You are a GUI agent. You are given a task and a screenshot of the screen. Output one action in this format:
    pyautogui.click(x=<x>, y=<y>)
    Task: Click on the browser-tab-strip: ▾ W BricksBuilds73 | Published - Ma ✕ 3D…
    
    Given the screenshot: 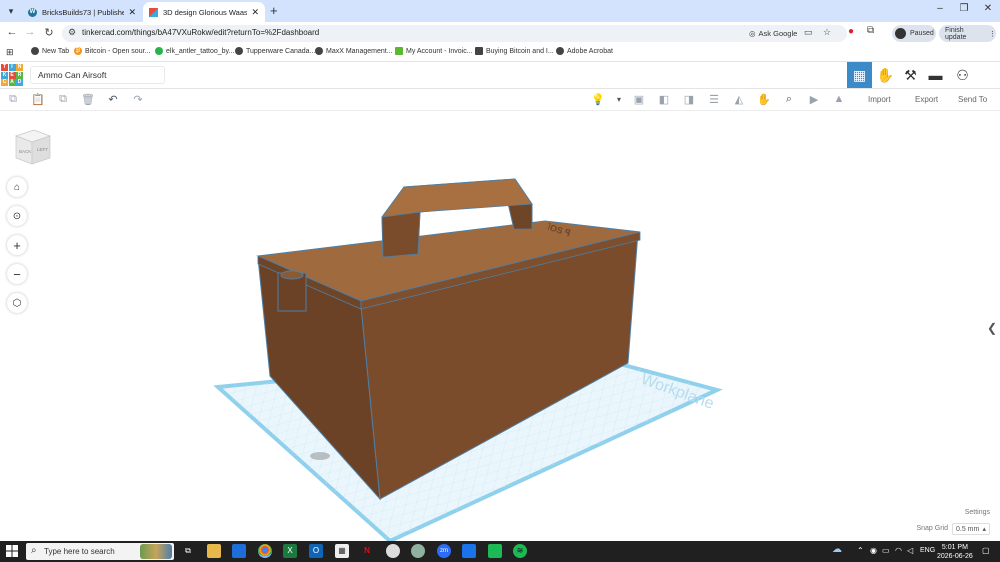 What is the action you would take?
    pyautogui.click(x=500, y=11)
    